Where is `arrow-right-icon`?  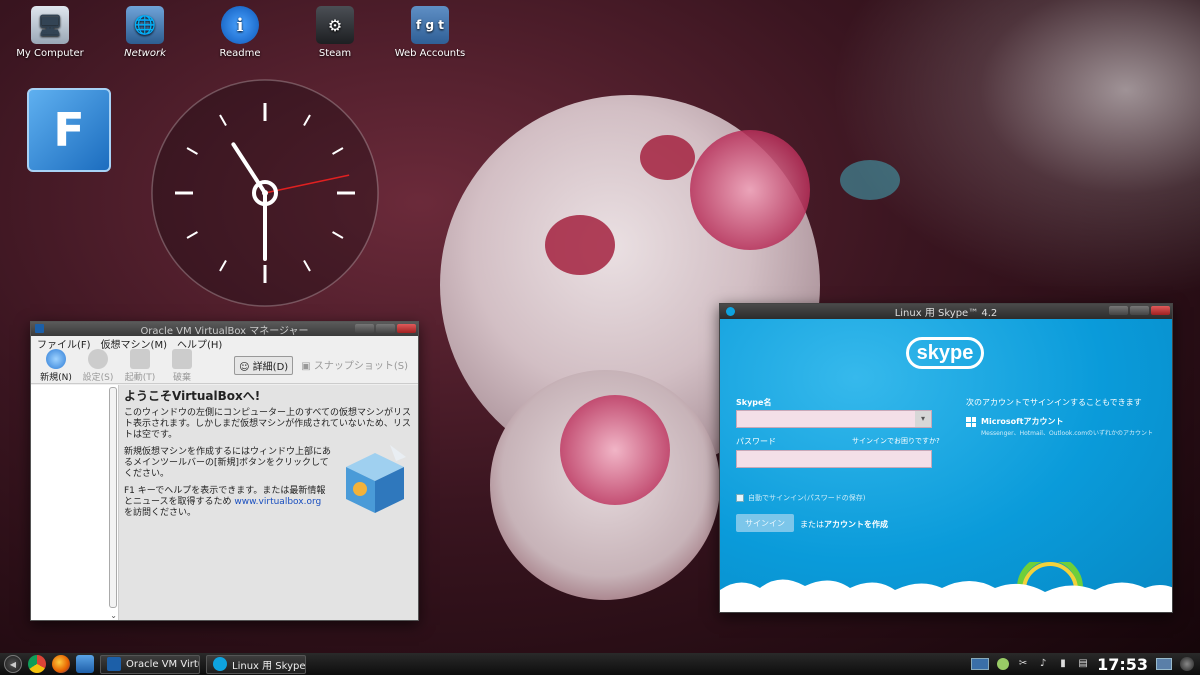 arrow-right-icon is located at coordinates (140, 359).